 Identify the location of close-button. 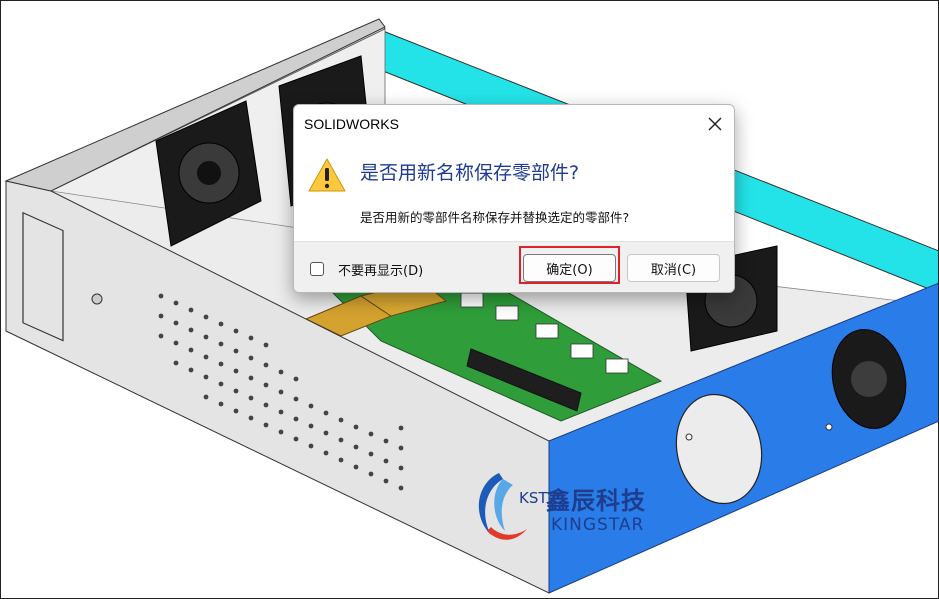
(715, 124).